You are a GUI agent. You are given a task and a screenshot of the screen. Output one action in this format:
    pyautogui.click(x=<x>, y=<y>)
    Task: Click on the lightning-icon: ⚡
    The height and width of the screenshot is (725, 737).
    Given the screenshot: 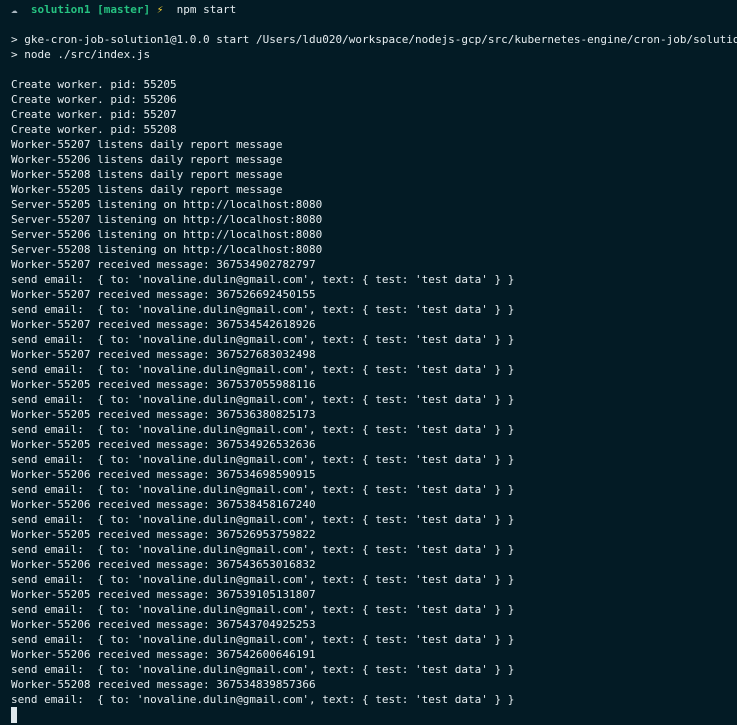 What is the action you would take?
    pyautogui.click(x=160, y=9)
    